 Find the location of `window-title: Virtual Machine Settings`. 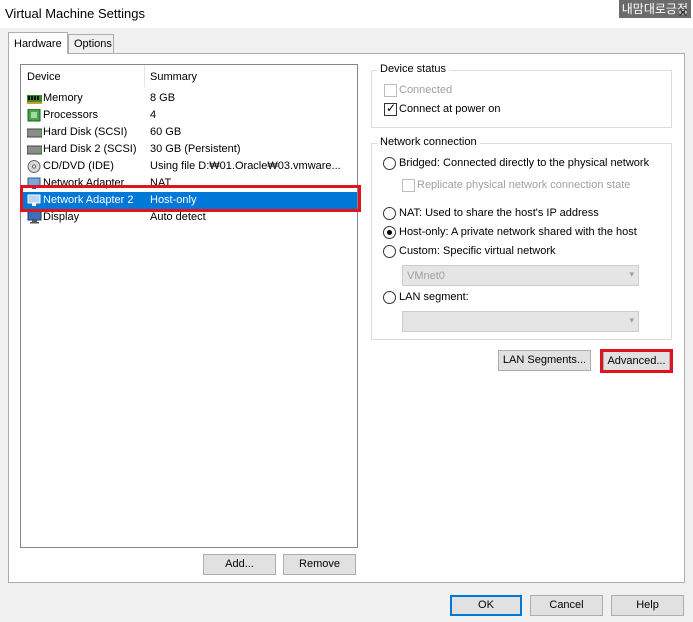

window-title: Virtual Machine Settings is located at coordinates (75, 13).